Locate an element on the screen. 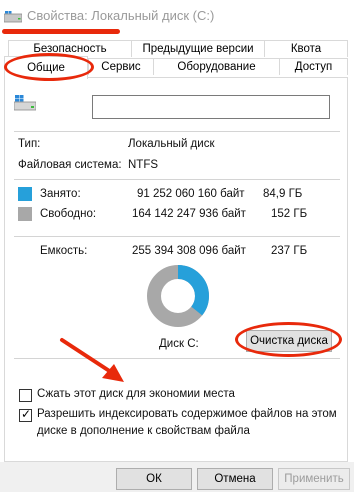  used-color-swatch is located at coordinates (25, 194).